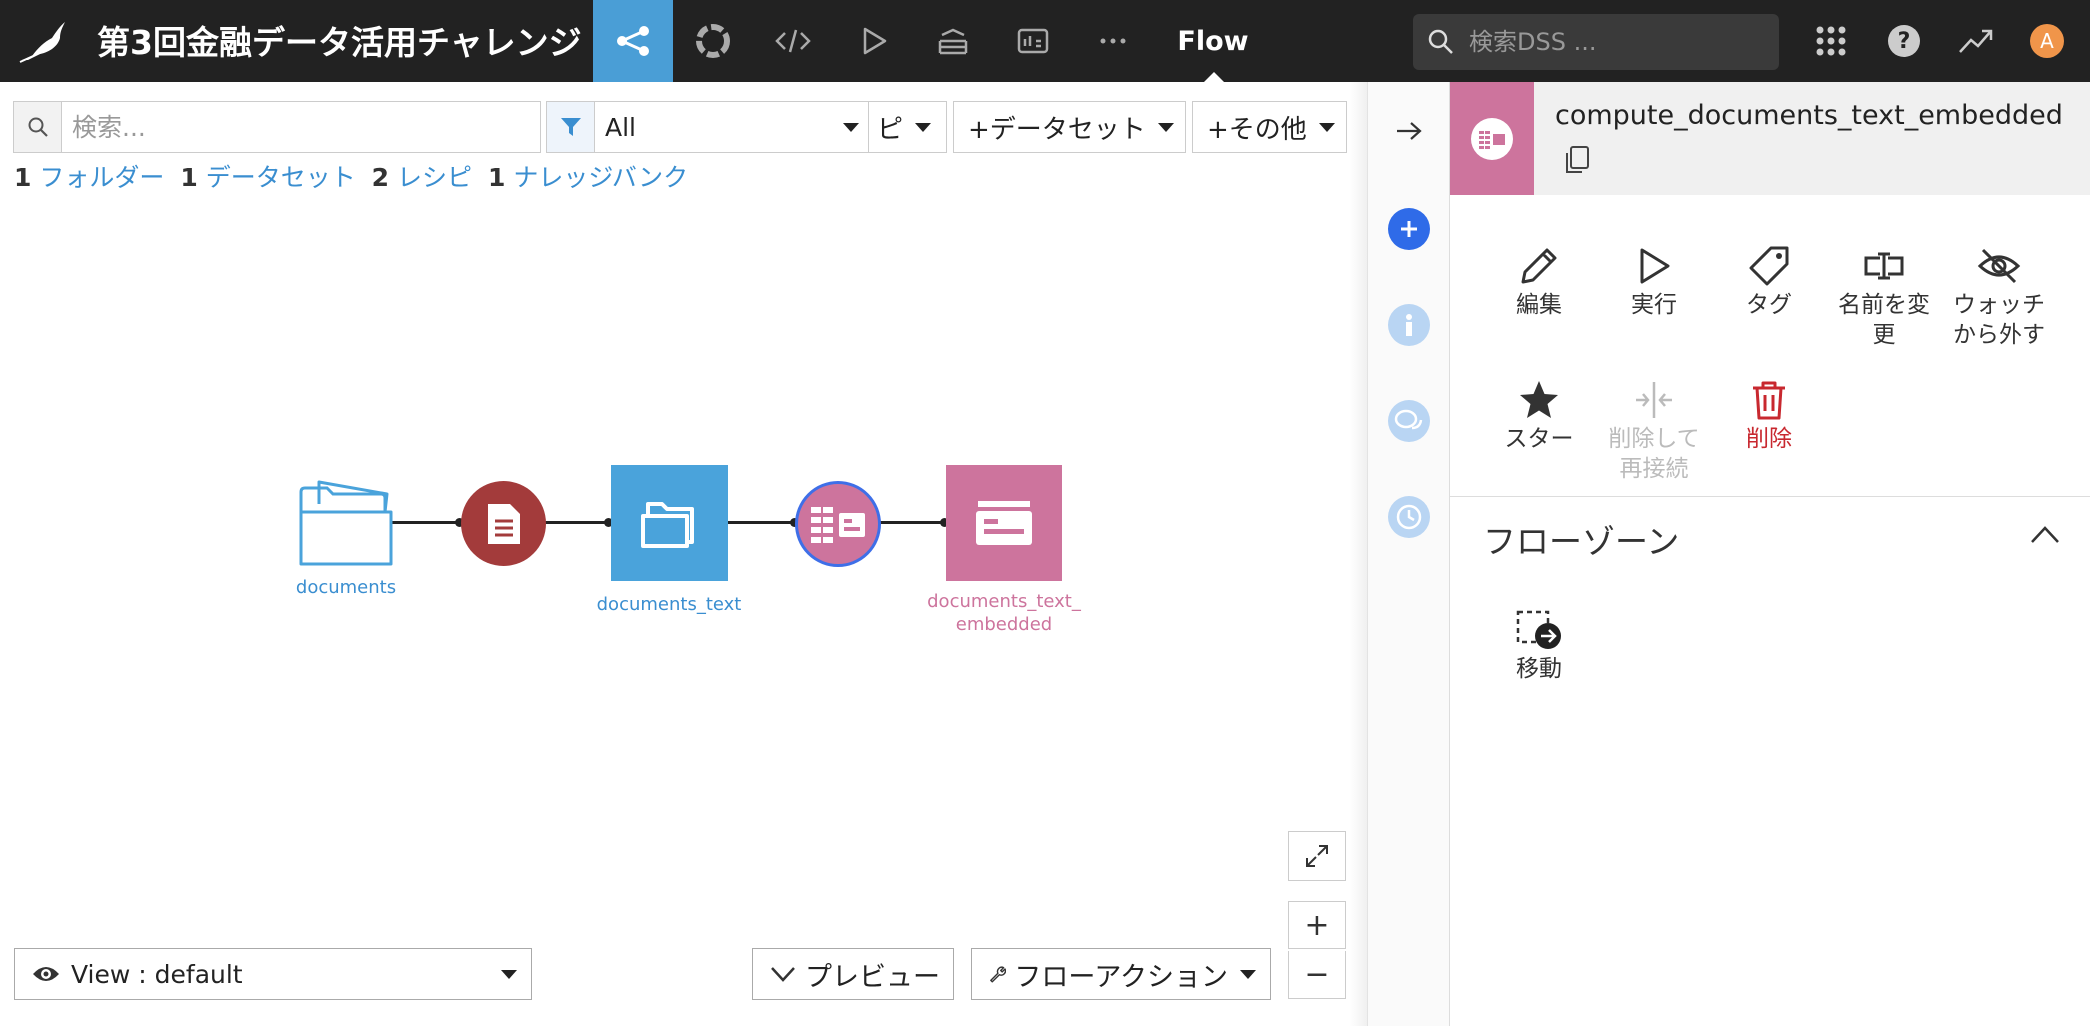 The image size is (2090, 1026). I want to click on flow-actions-button: フローアクション, so click(1121, 974).